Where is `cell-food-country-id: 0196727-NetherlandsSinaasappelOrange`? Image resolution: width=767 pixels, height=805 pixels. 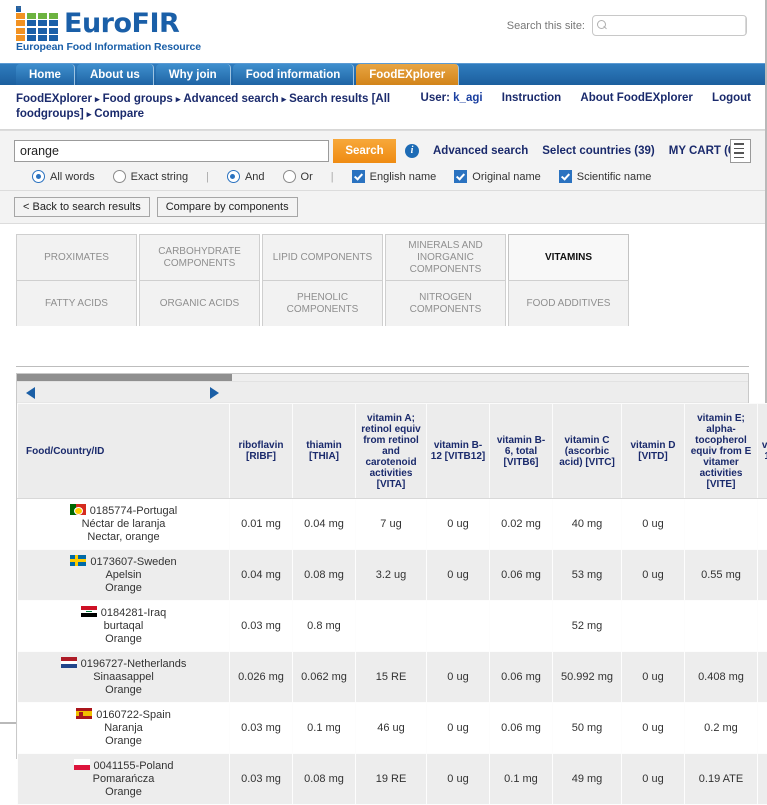
cell-food-country-id: 0196727-NetherlandsSinaasappelOrange is located at coordinates (124, 677).